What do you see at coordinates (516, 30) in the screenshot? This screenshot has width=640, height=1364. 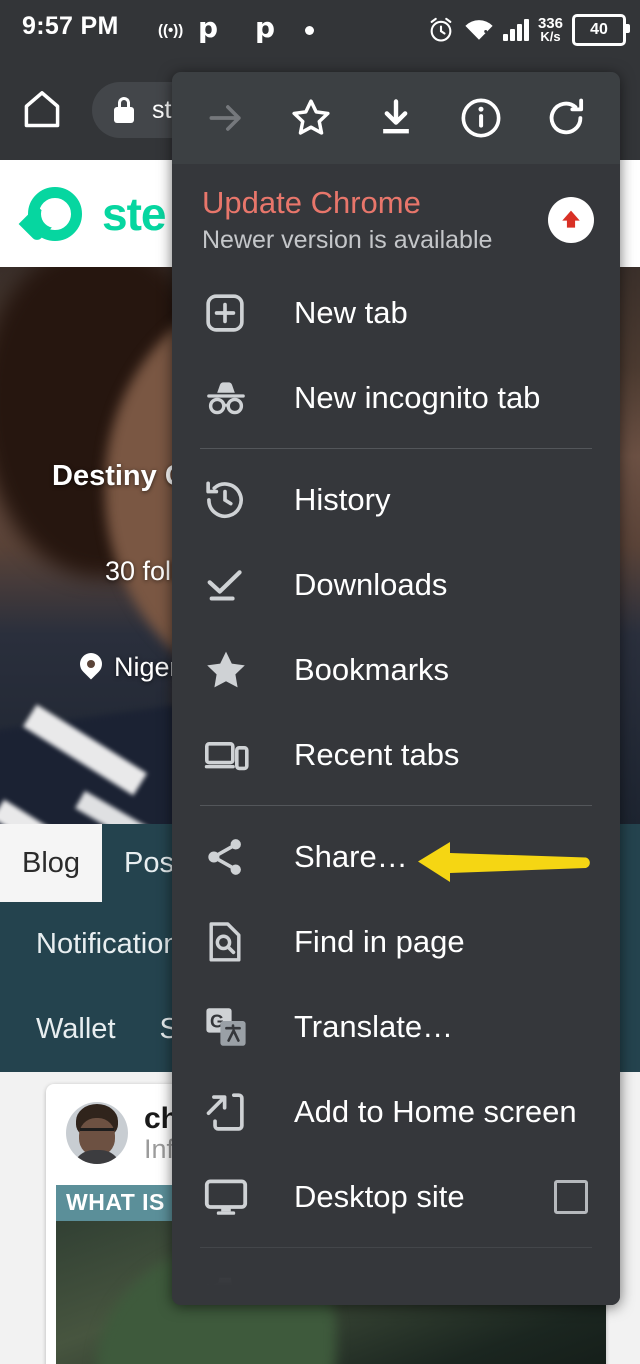 I see `signal-bars-icon` at bounding box center [516, 30].